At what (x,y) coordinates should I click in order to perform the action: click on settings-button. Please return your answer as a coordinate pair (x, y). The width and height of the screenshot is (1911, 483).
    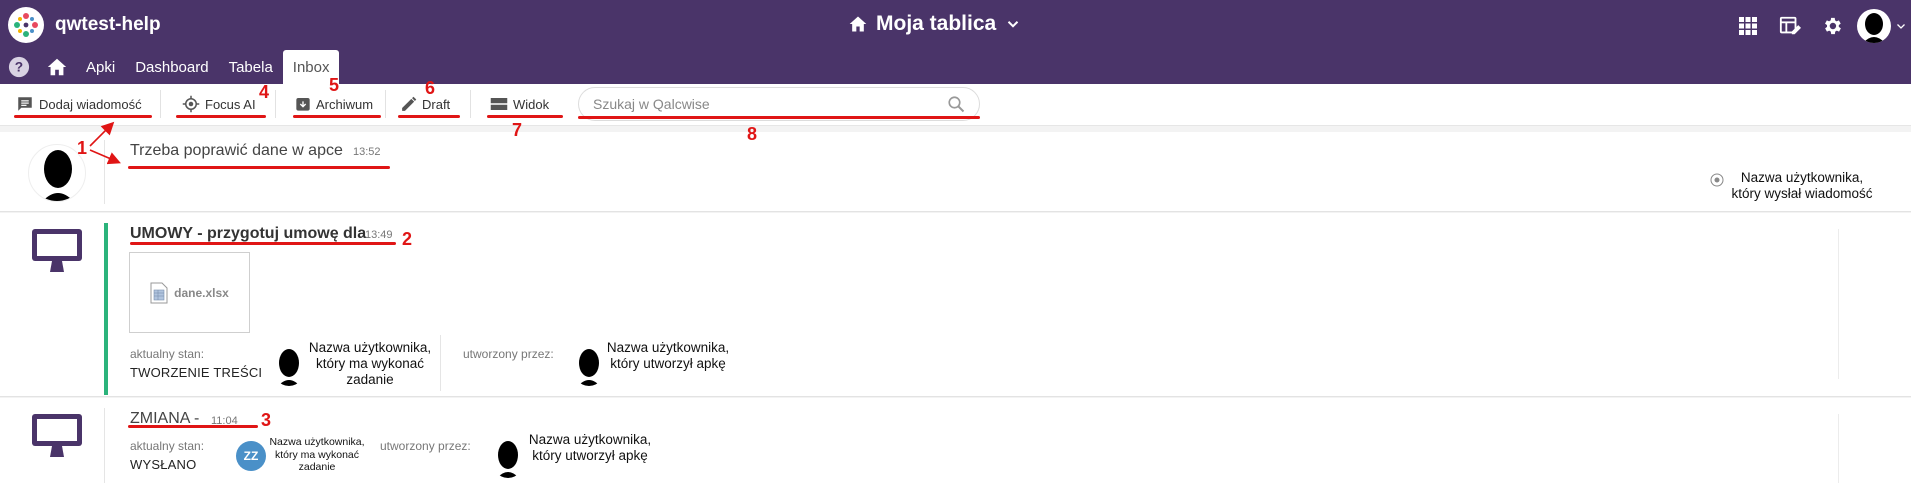
    Looking at the image, I should click on (1832, 26).